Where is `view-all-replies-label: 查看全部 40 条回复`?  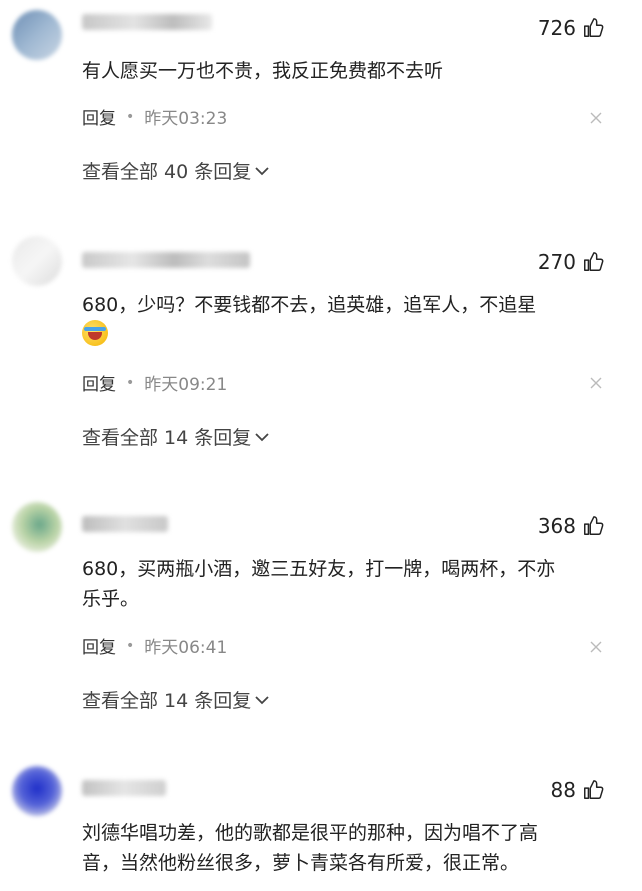 view-all-replies-label: 查看全部 40 条回复 is located at coordinates (167, 172).